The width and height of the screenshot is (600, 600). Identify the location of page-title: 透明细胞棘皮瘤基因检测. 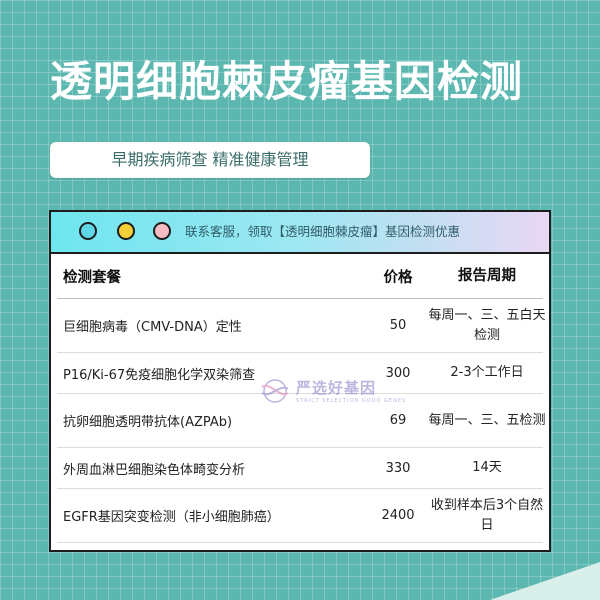
(287, 81).